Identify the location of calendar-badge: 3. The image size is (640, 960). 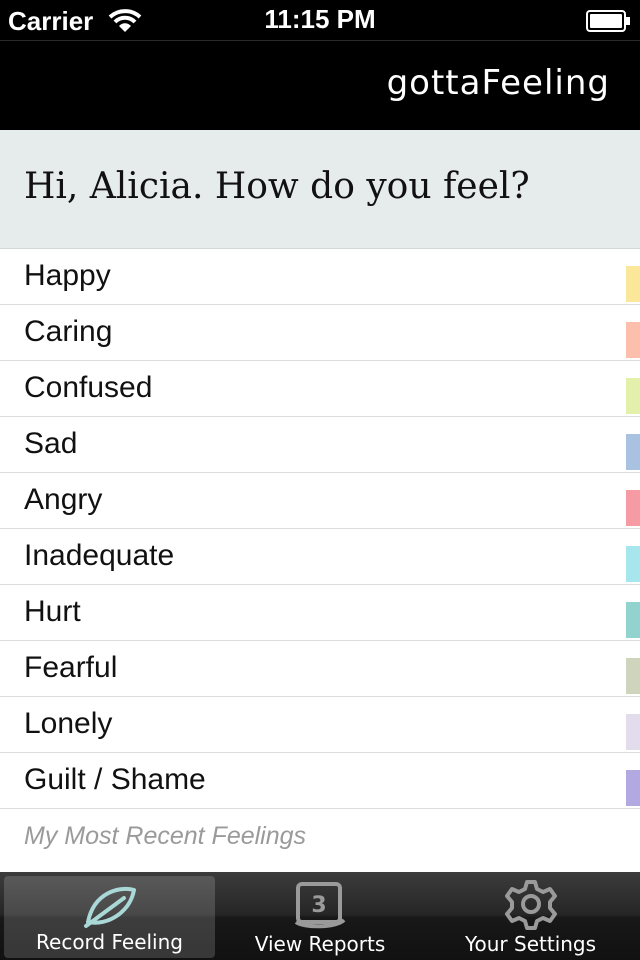
(318, 905).